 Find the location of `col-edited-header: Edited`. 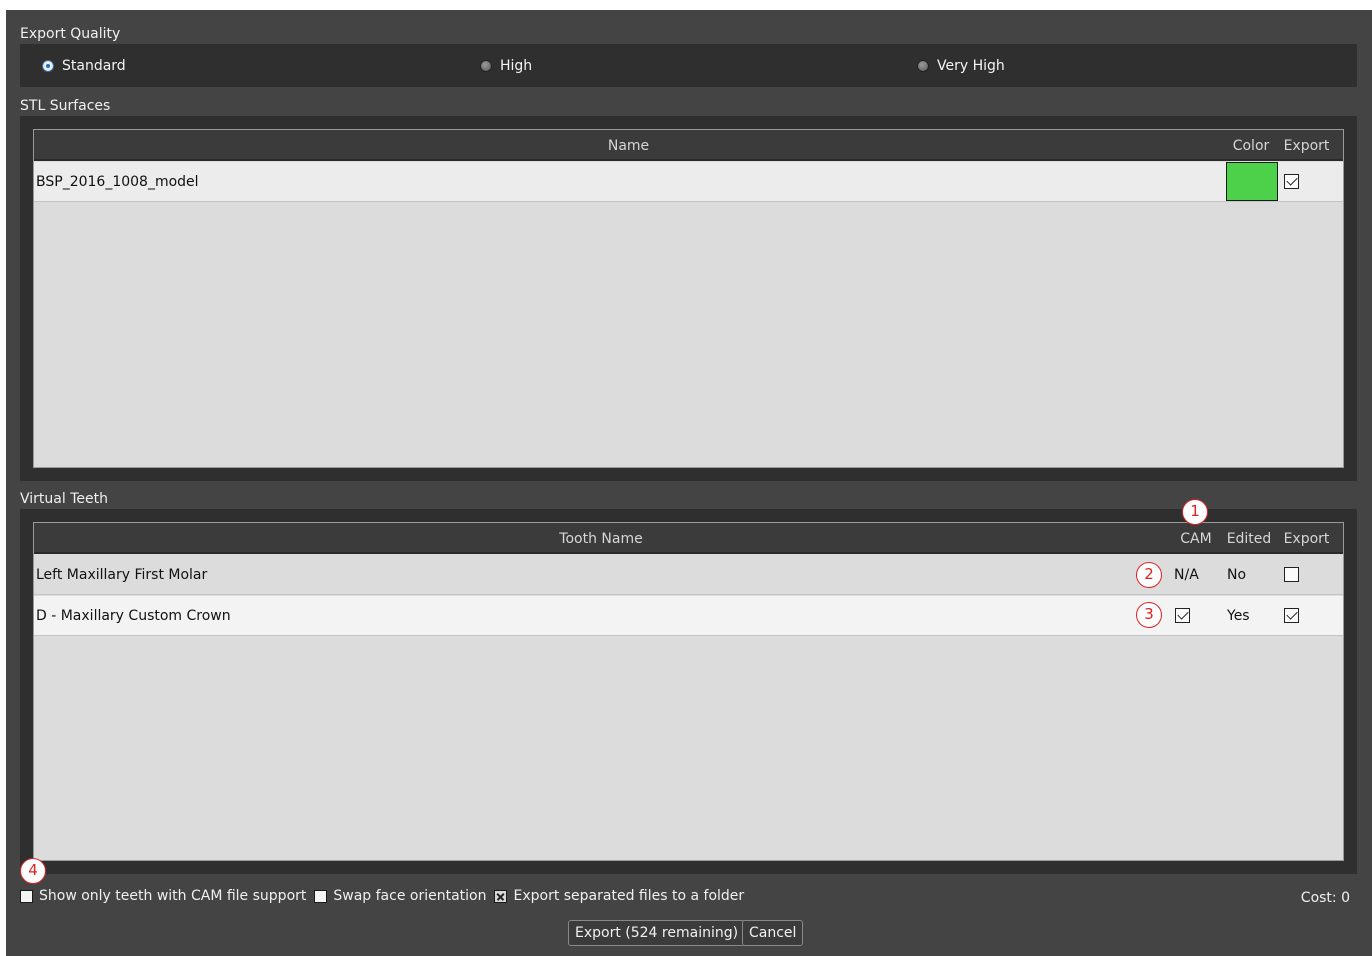

col-edited-header: Edited is located at coordinates (1249, 539).